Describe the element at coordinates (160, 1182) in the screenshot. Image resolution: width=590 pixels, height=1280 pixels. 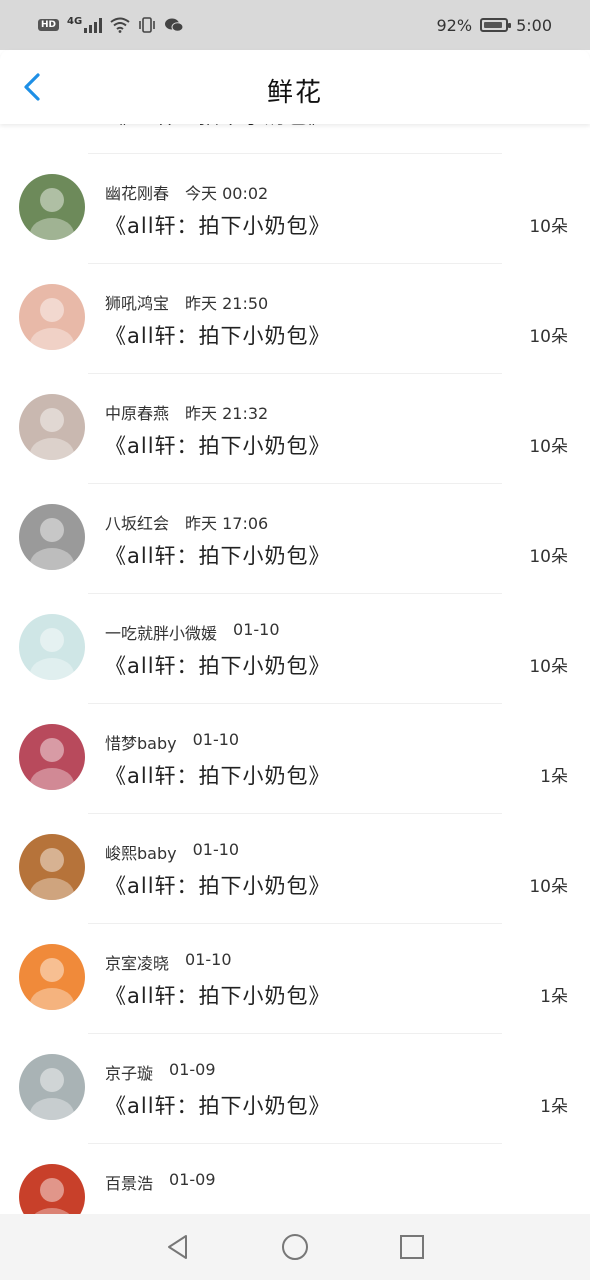
I see `list-item-meta: 百景浩 01-09` at that location.